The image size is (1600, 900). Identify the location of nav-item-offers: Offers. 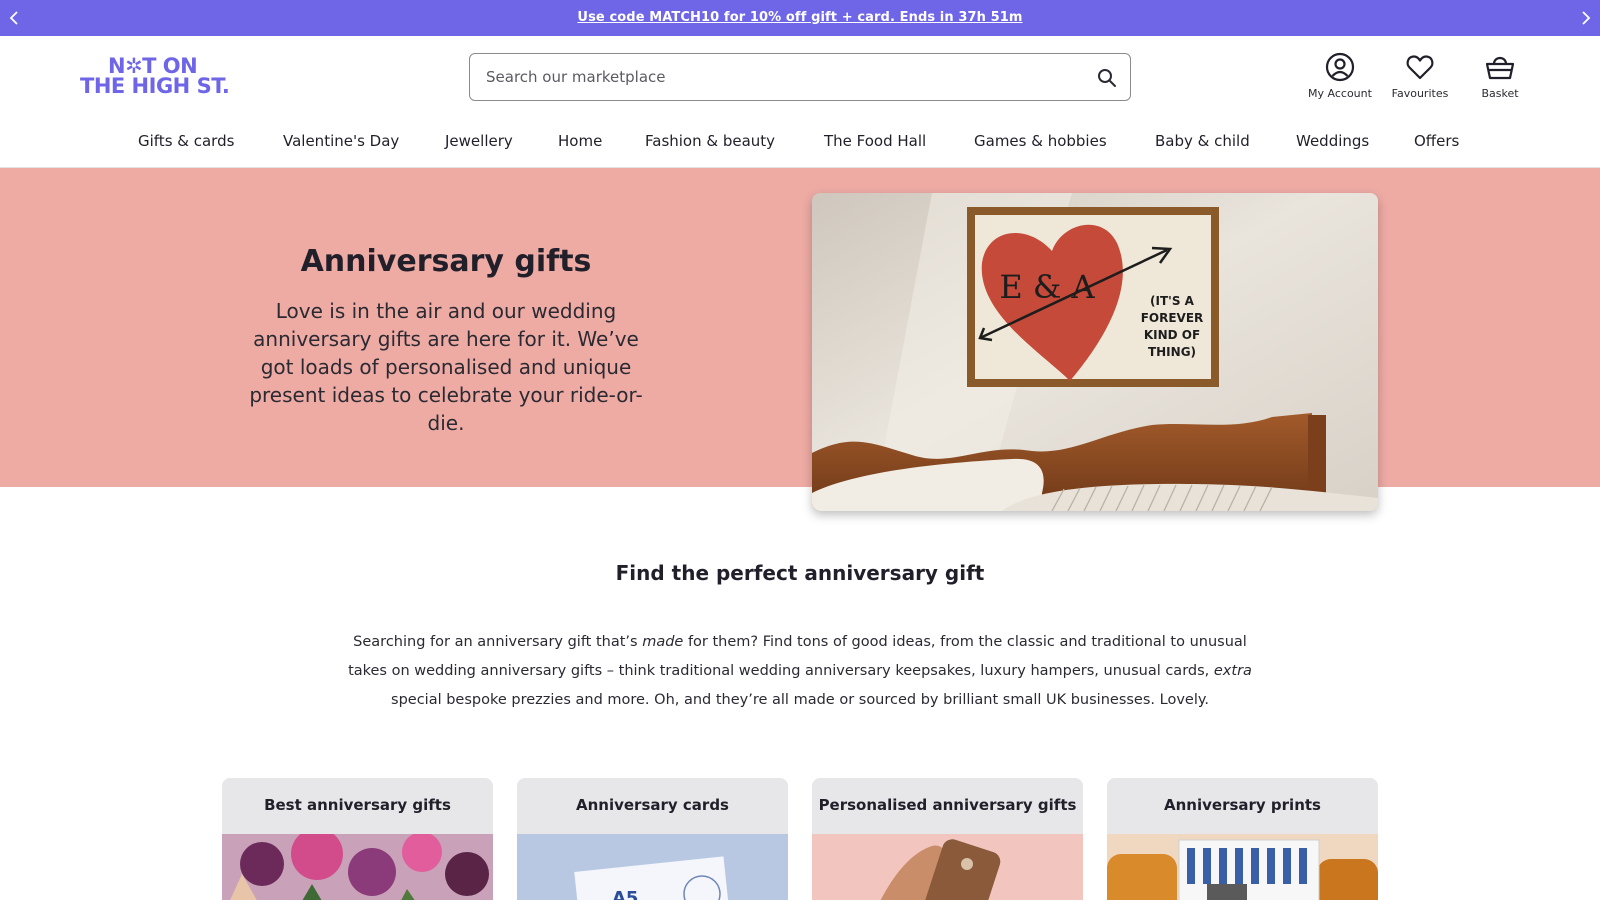
(1436, 141).